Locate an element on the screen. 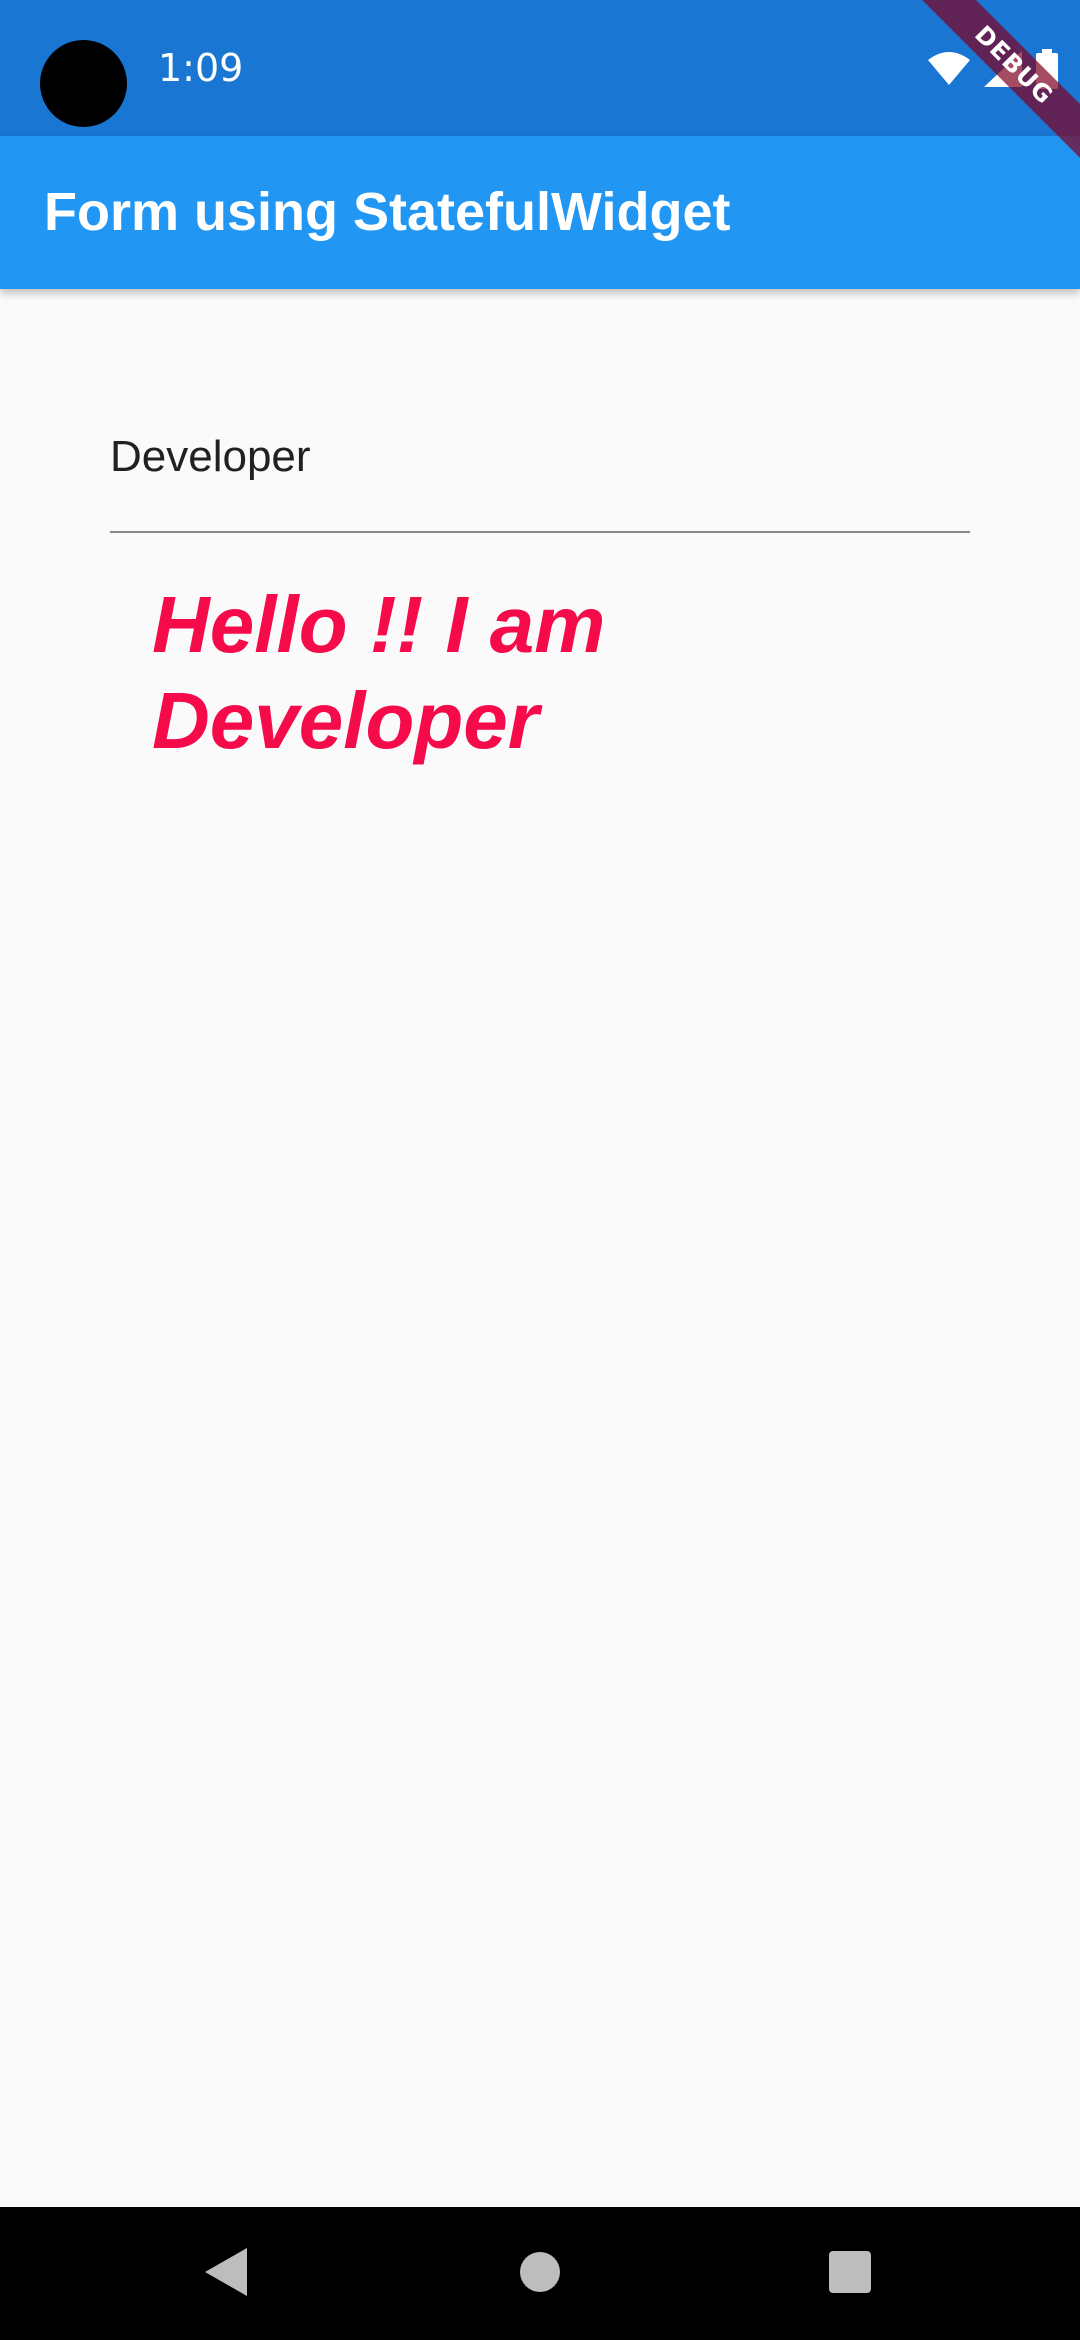  system-nav-bar is located at coordinates (540, 2273).